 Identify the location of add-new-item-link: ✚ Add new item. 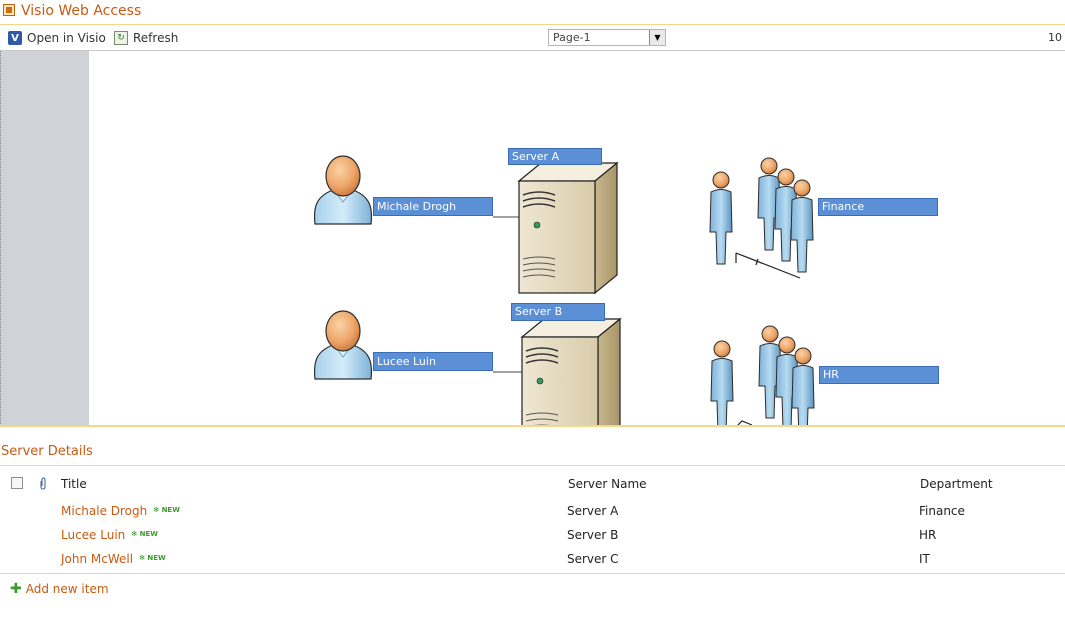
(59, 589).